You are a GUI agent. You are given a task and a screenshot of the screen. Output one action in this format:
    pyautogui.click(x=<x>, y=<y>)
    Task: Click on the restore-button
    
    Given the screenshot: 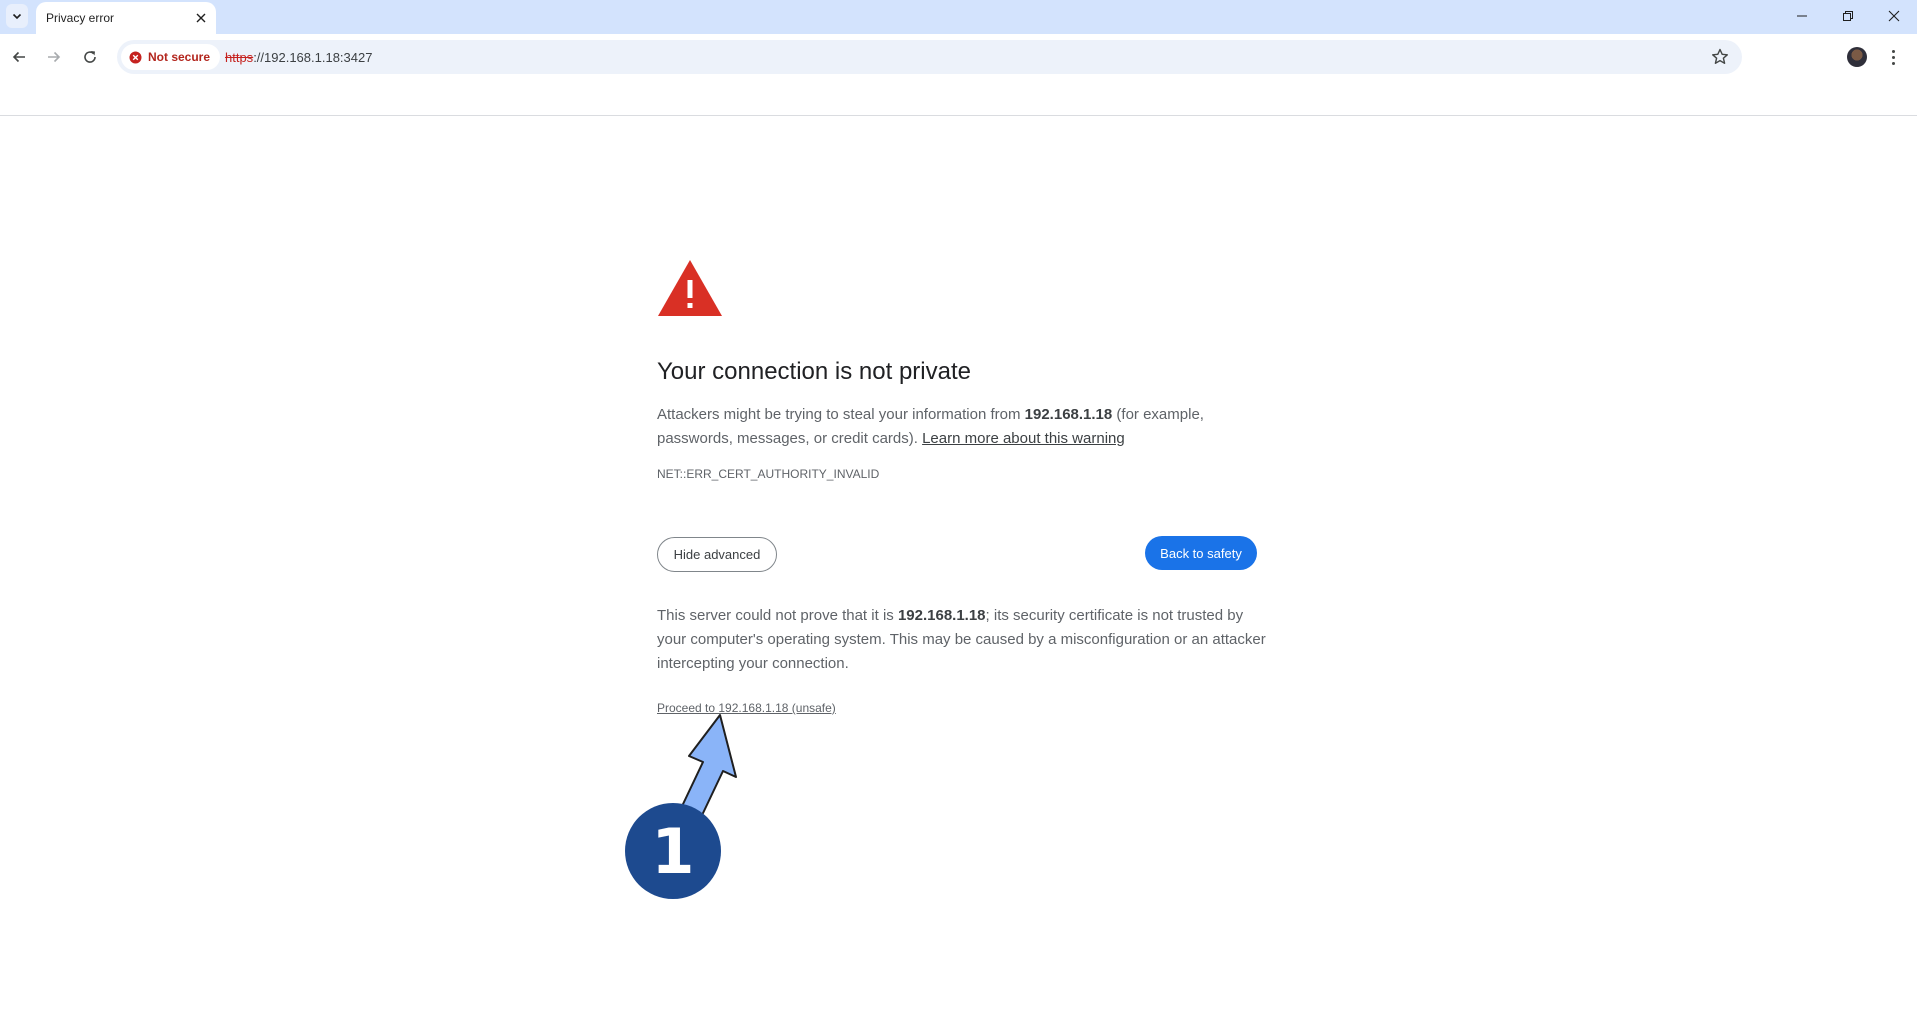 What is the action you would take?
    pyautogui.click(x=1848, y=16)
    